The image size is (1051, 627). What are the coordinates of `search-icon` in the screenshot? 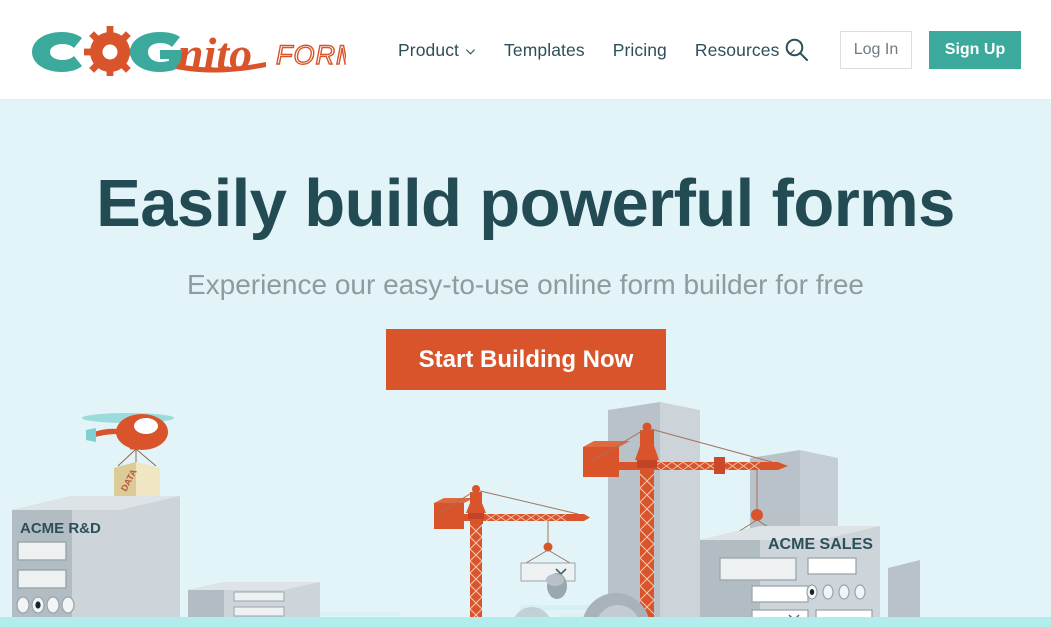 It's located at (797, 50).